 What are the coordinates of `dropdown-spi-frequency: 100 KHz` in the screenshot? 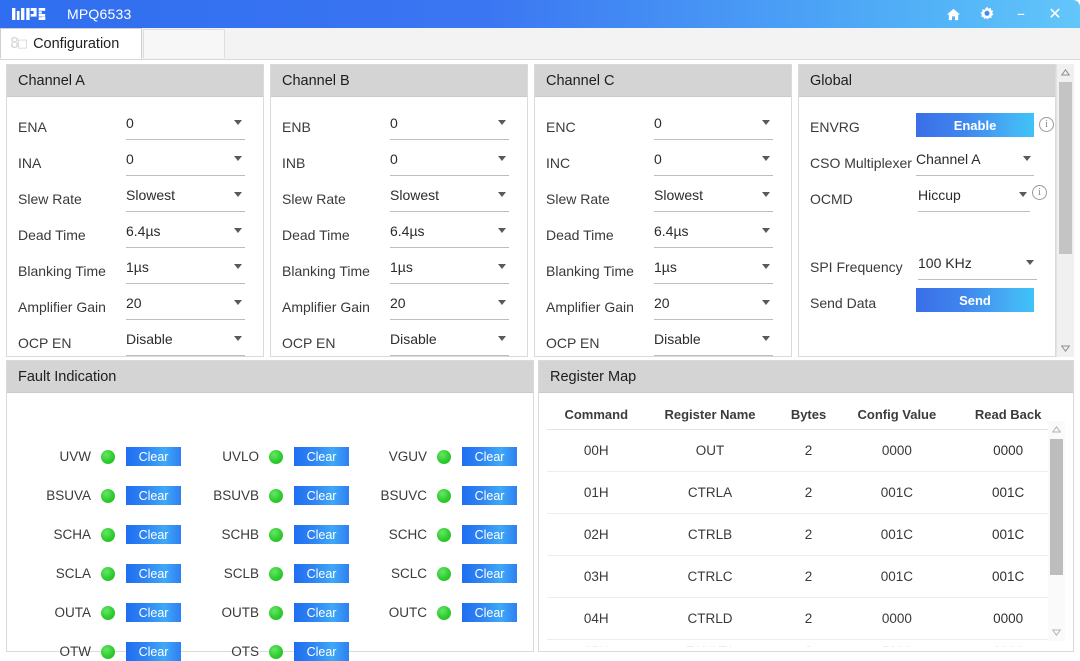 It's located at (977, 267).